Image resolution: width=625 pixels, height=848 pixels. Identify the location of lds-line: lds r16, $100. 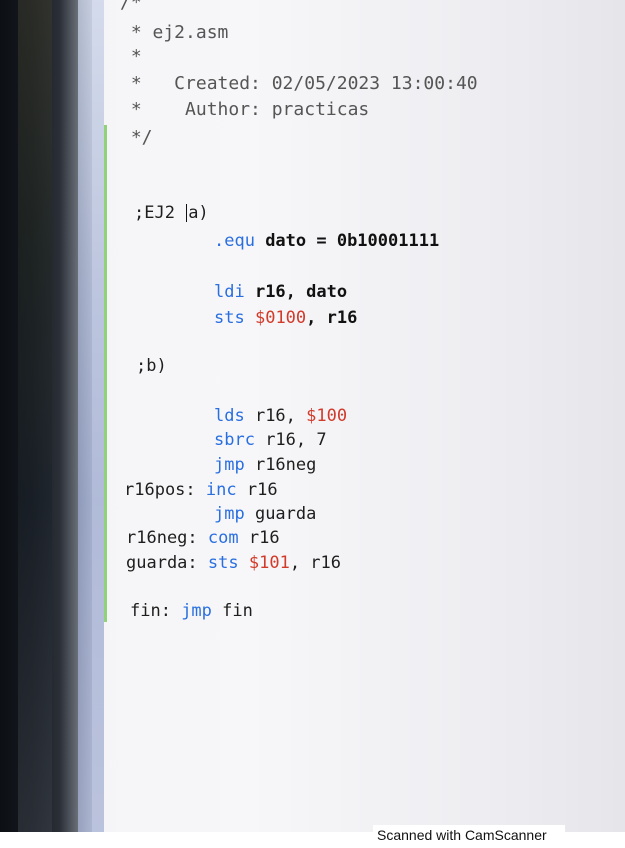
(280, 416).